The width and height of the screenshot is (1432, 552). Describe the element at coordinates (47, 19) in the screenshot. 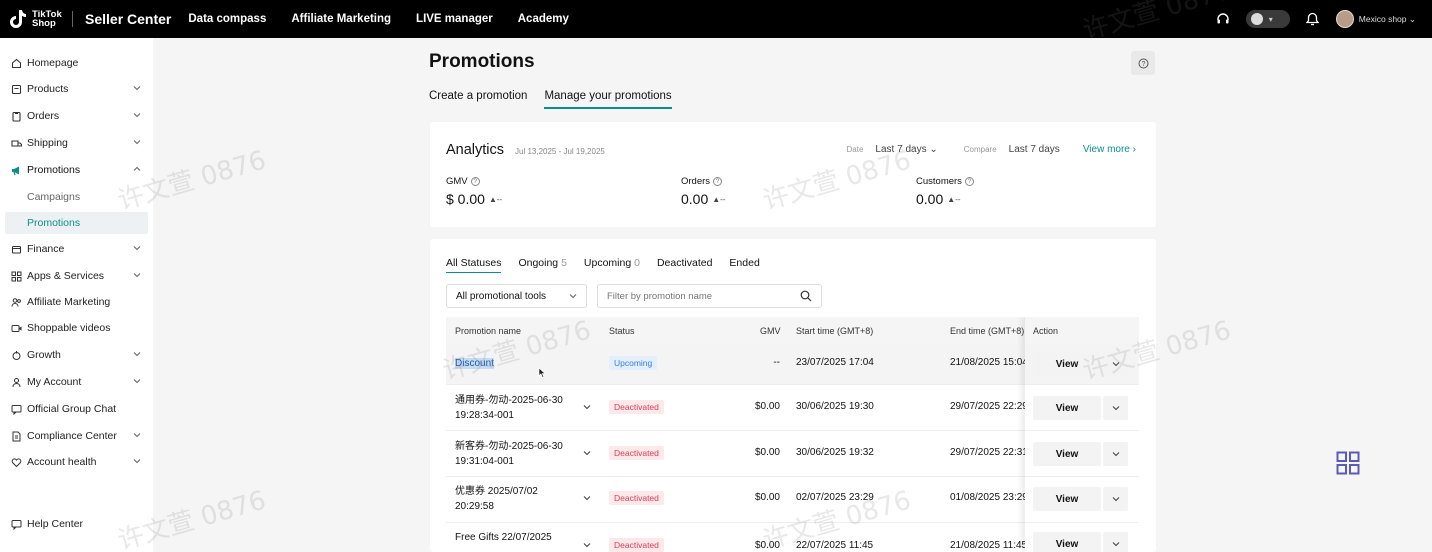

I see `logo-text: TikTok Shop` at that location.